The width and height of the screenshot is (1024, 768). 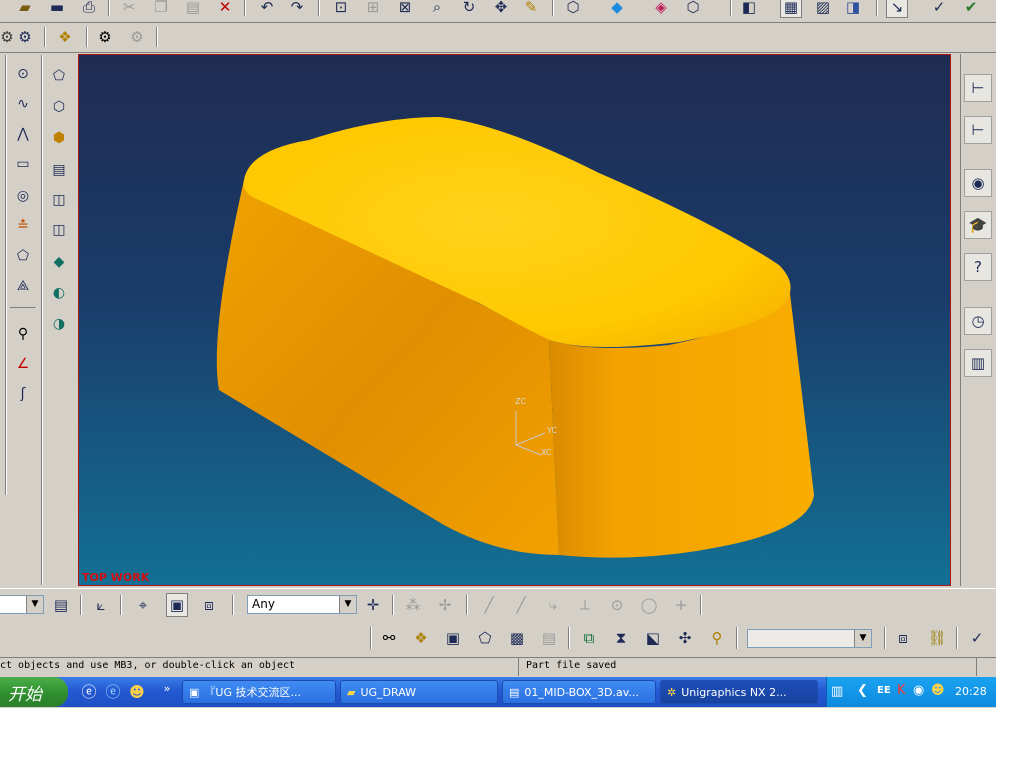 I want to click on mate-icon: ⧗, so click(x=621, y=638).